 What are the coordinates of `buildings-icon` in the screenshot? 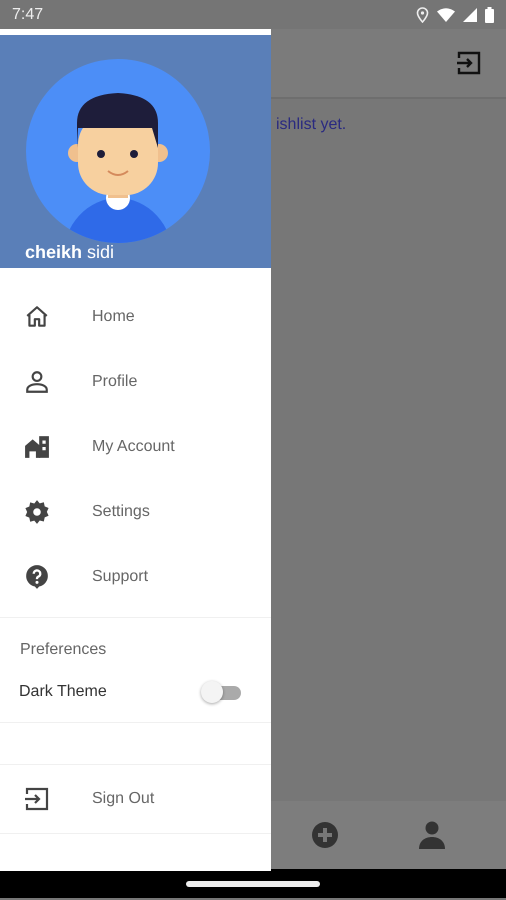 It's located at (37, 447).